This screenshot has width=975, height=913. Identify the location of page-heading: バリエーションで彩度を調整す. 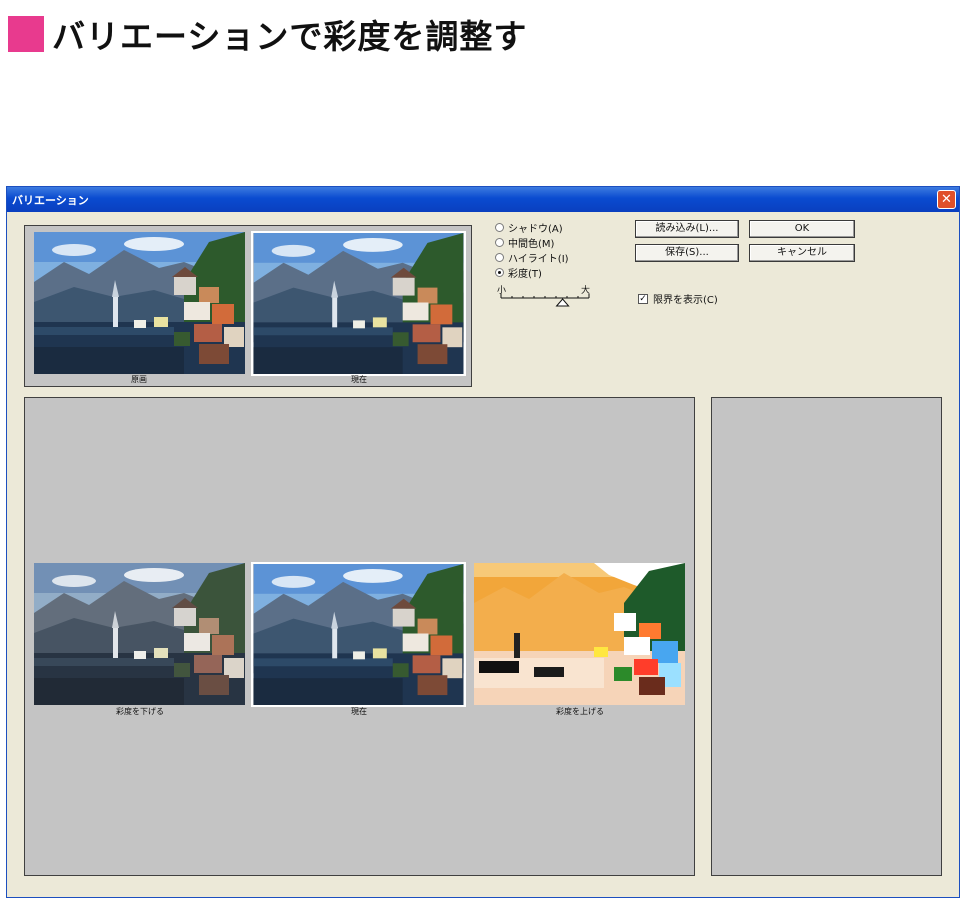
(267, 34).